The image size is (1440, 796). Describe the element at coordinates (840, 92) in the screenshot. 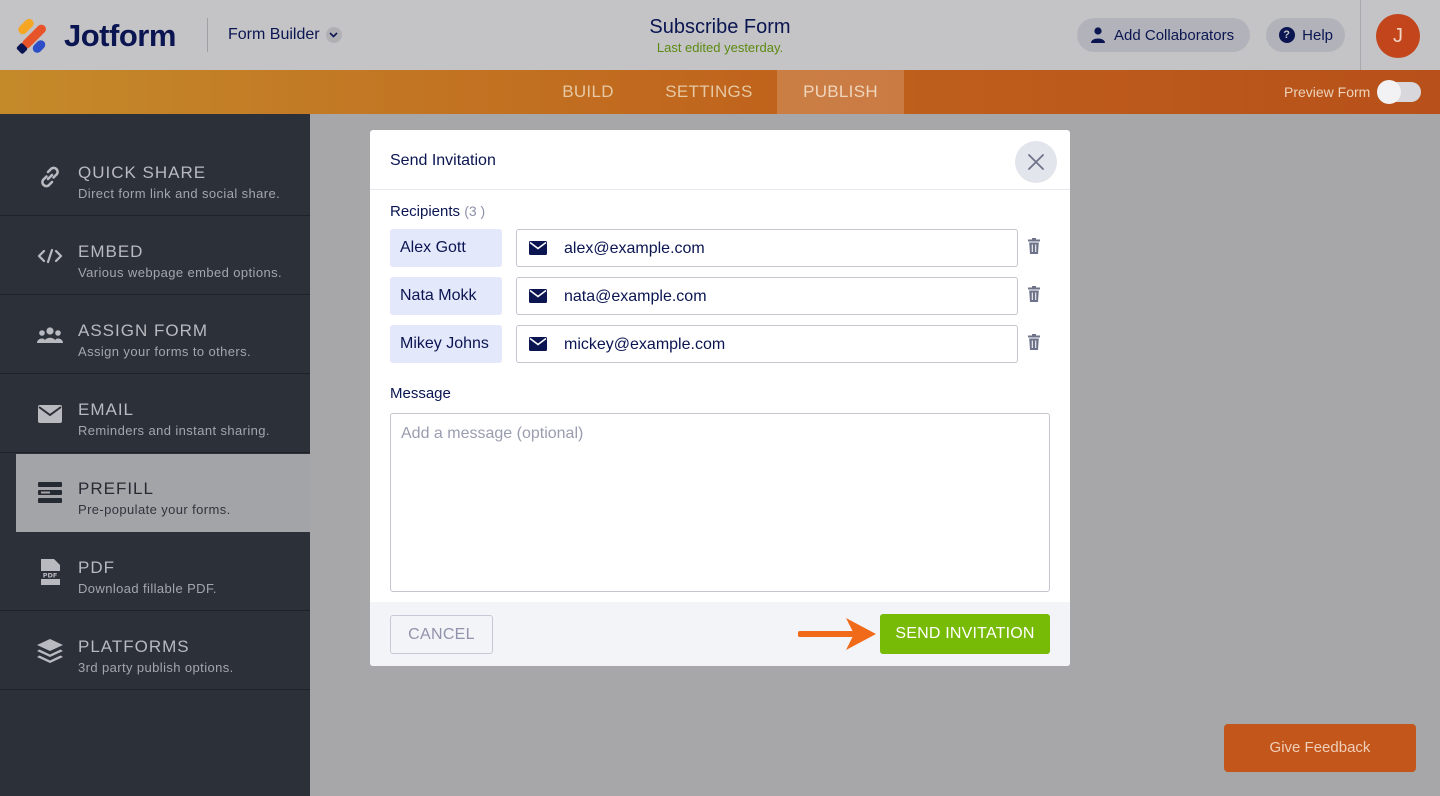

I see `tab-publish: PUBLISH` at that location.